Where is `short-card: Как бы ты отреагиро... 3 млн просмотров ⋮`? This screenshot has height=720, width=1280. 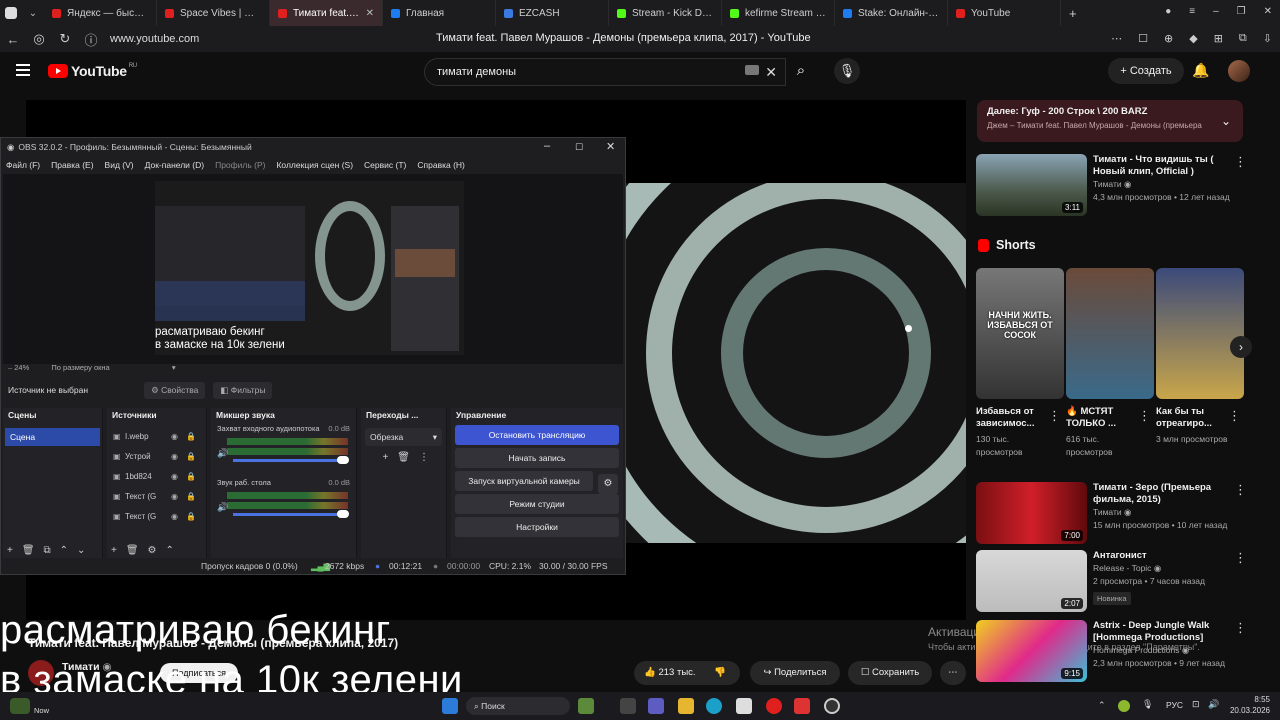
short-card: Как бы ты отреагиро... 3 млн просмотров ⋮ is located at coordinates (1200, 368).